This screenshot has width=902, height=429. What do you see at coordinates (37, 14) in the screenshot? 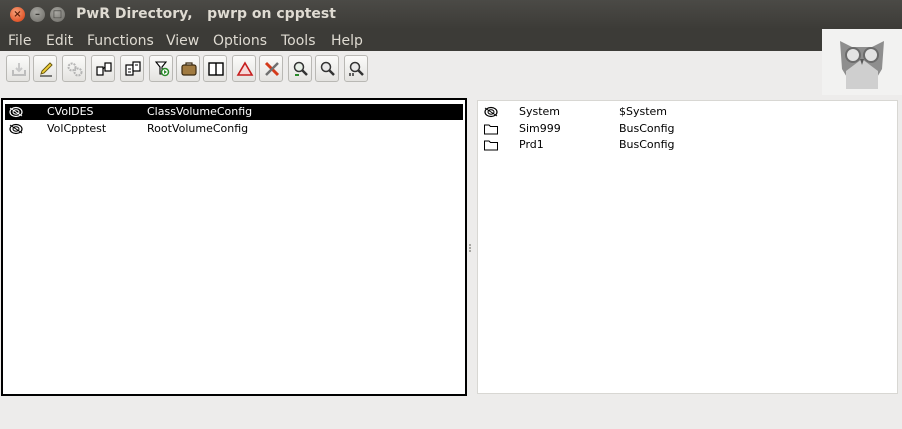
I see `minimize-window-button: –` at bounding box center [37, 14].